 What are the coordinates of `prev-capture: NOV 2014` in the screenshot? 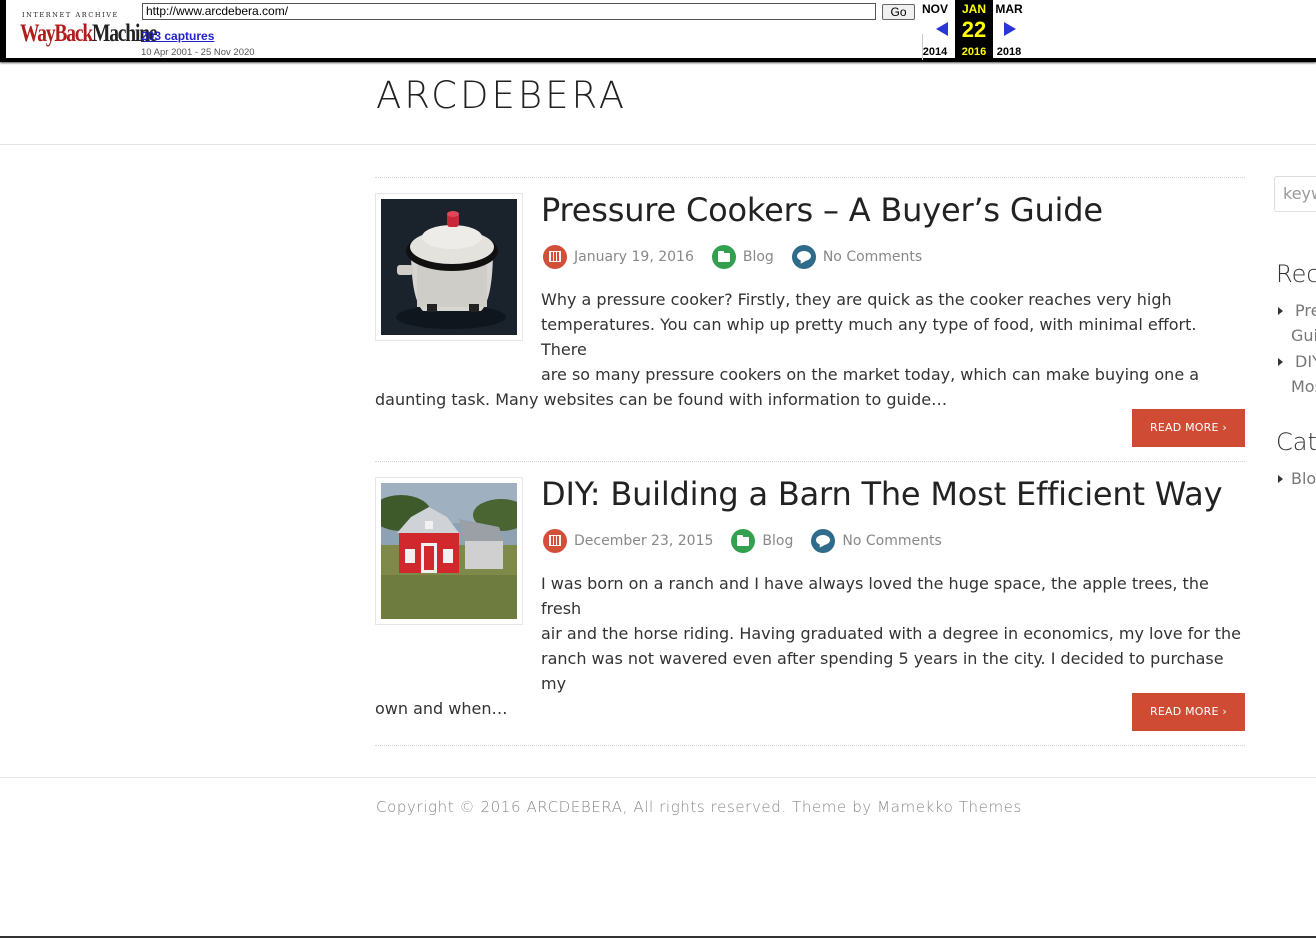 It's located at (935, 29).